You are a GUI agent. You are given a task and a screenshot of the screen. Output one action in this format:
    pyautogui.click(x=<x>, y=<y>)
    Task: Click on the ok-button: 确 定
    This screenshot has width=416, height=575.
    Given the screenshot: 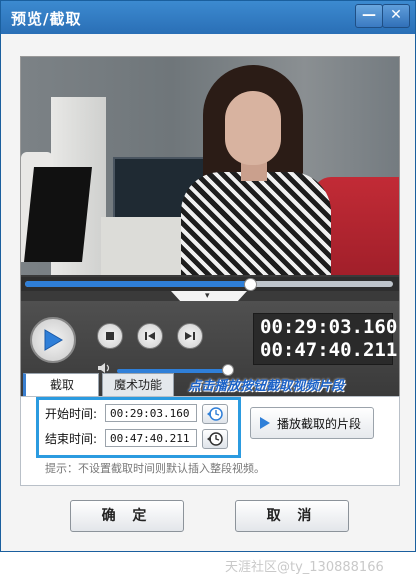 What is the action you would take?
    pyautogui.click(x=127, y=516)
    